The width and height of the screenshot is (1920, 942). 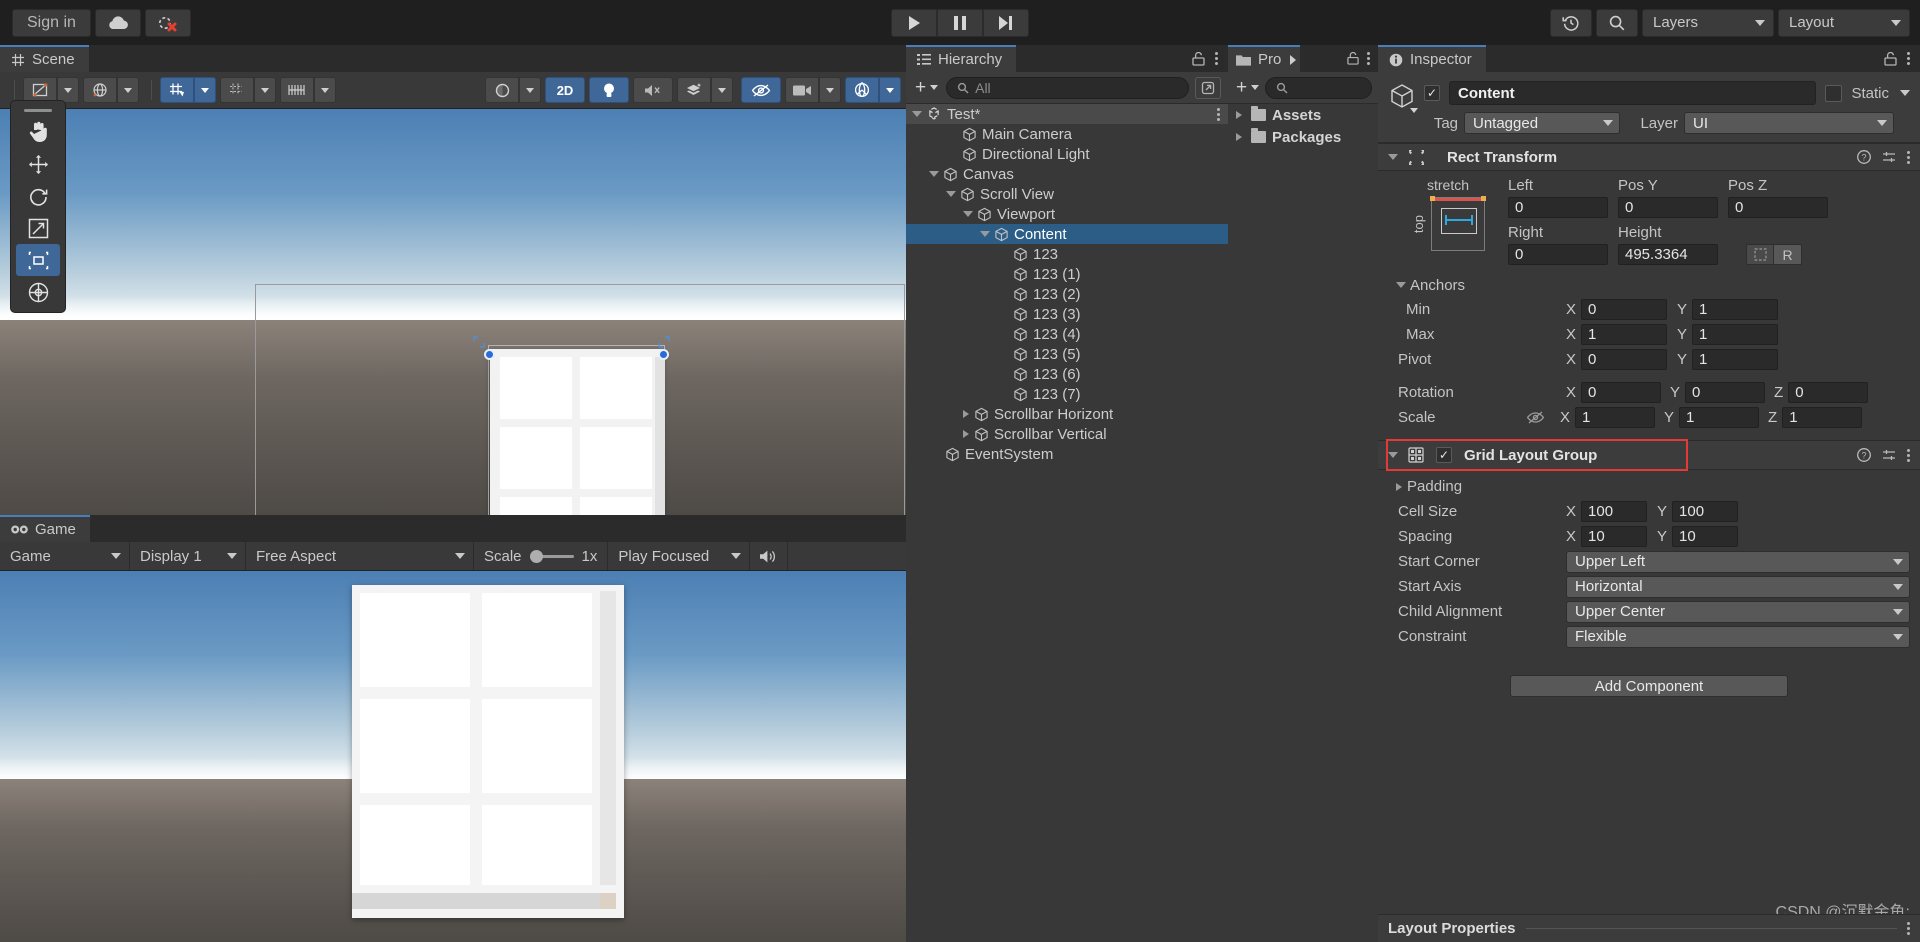 What do you see at coordinates (1614, 536) in the screenshot?
I see `spacing-x-input: 10` at bounding box center [1614, 536].